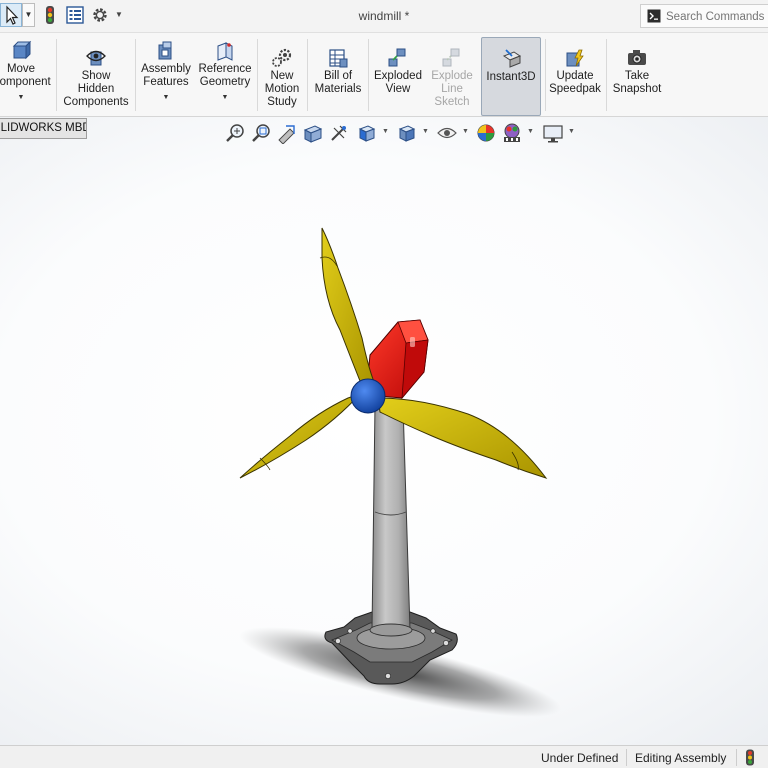 The width and height of the screenshot is (768, 768). I want to click on view-settings-icon, so click(553, 133).